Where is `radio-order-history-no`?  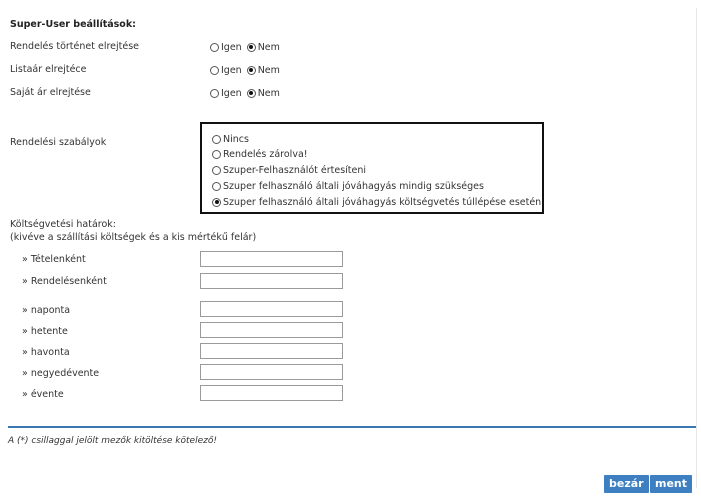
radio-order-history-no is located at coordinates (251, 47).